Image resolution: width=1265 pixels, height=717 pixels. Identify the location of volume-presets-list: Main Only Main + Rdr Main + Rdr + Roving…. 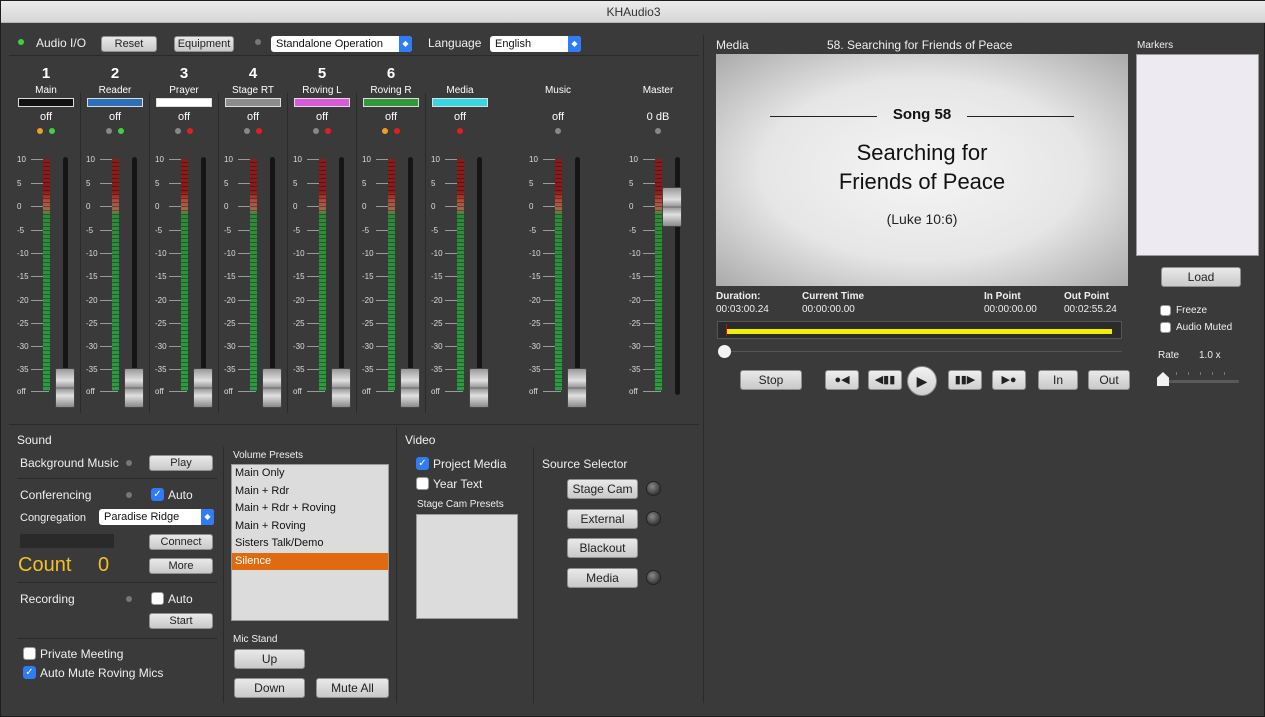
(310, 542).